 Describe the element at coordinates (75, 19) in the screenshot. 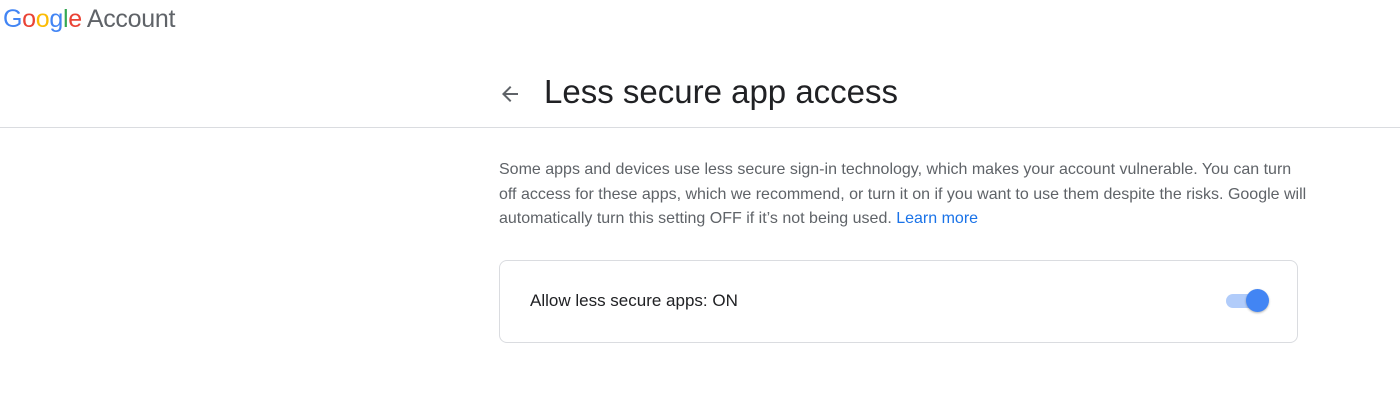

I see `logo-letter: e` at that location.